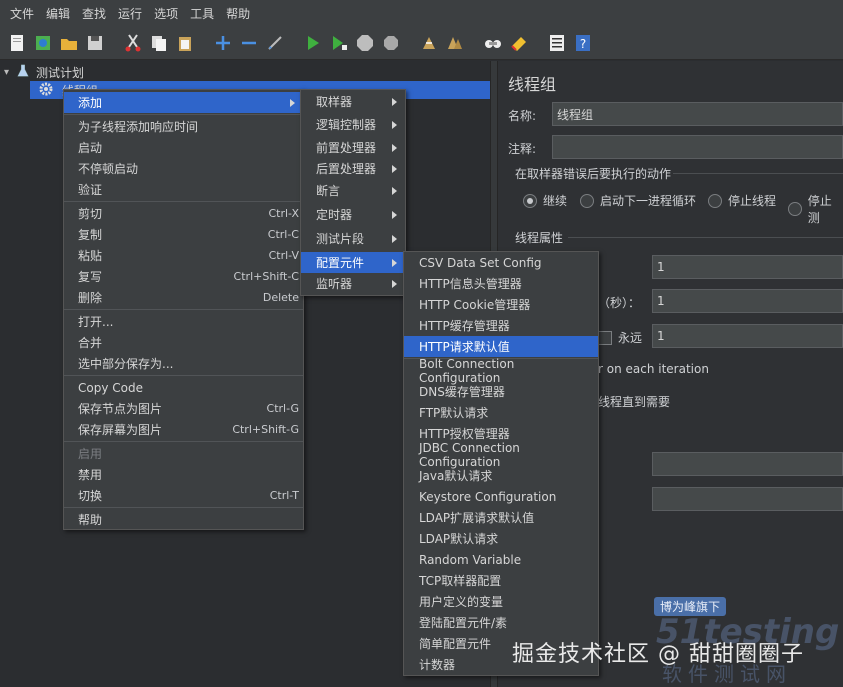 This screenshot has width=843, height=687. What do you see at coordinates (183, 234) in the screenshot?
I see `context-menu-item: 复制 Ctrl-C` at bounding box center [183, 234].